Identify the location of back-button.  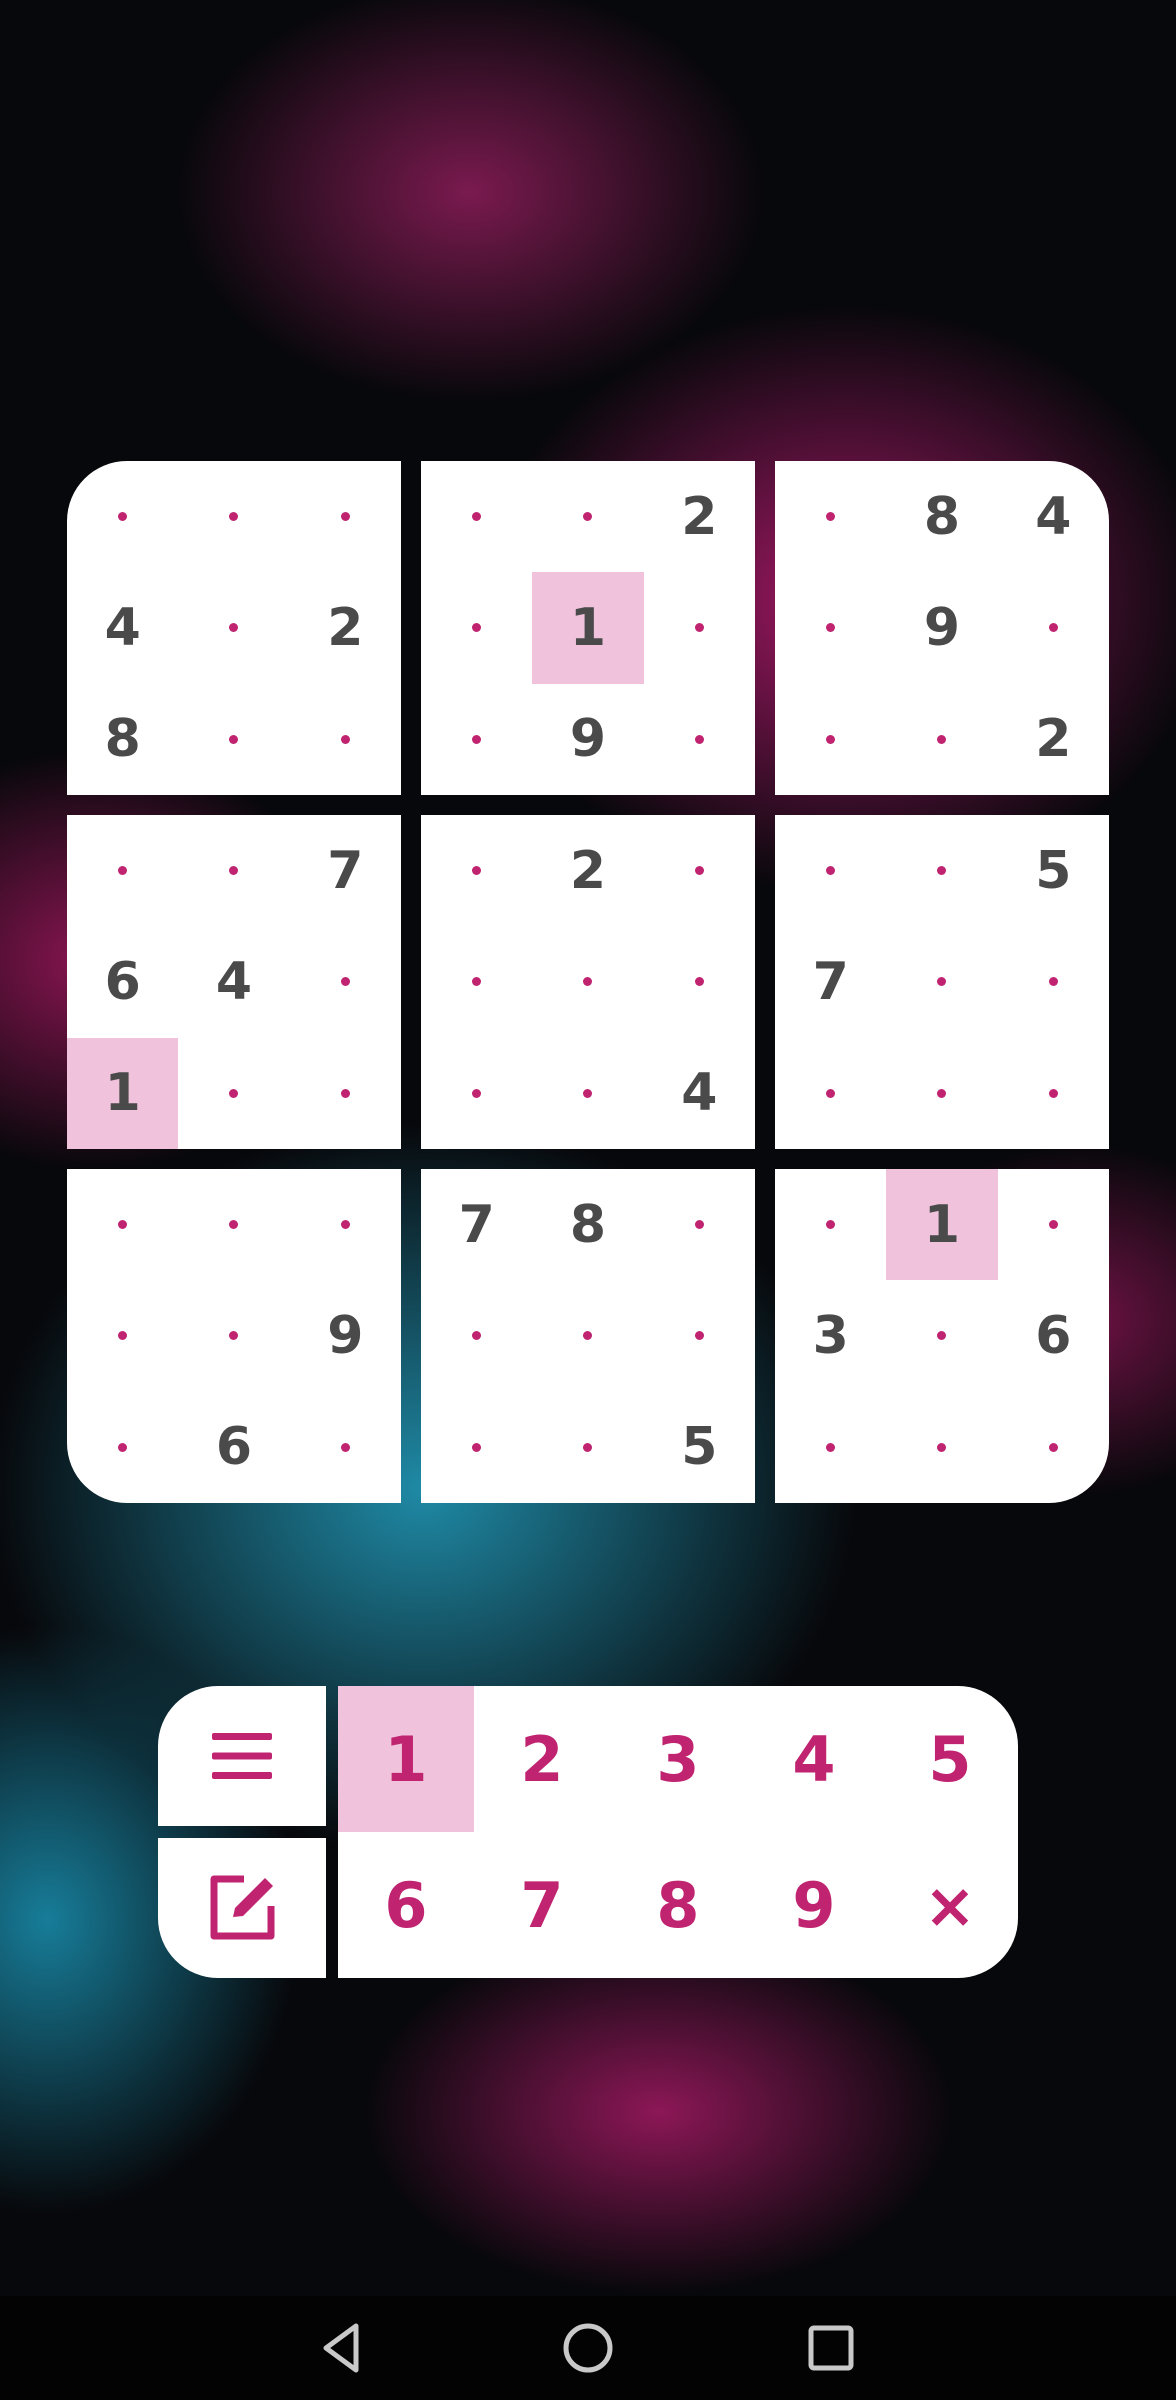
(342, 2348).